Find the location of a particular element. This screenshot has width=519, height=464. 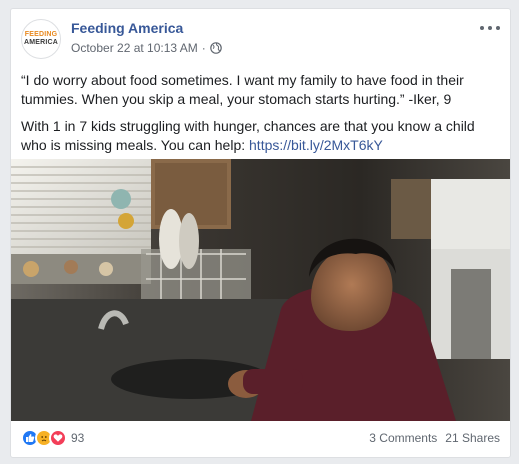

love-icon is located at coordinates (58, 438).